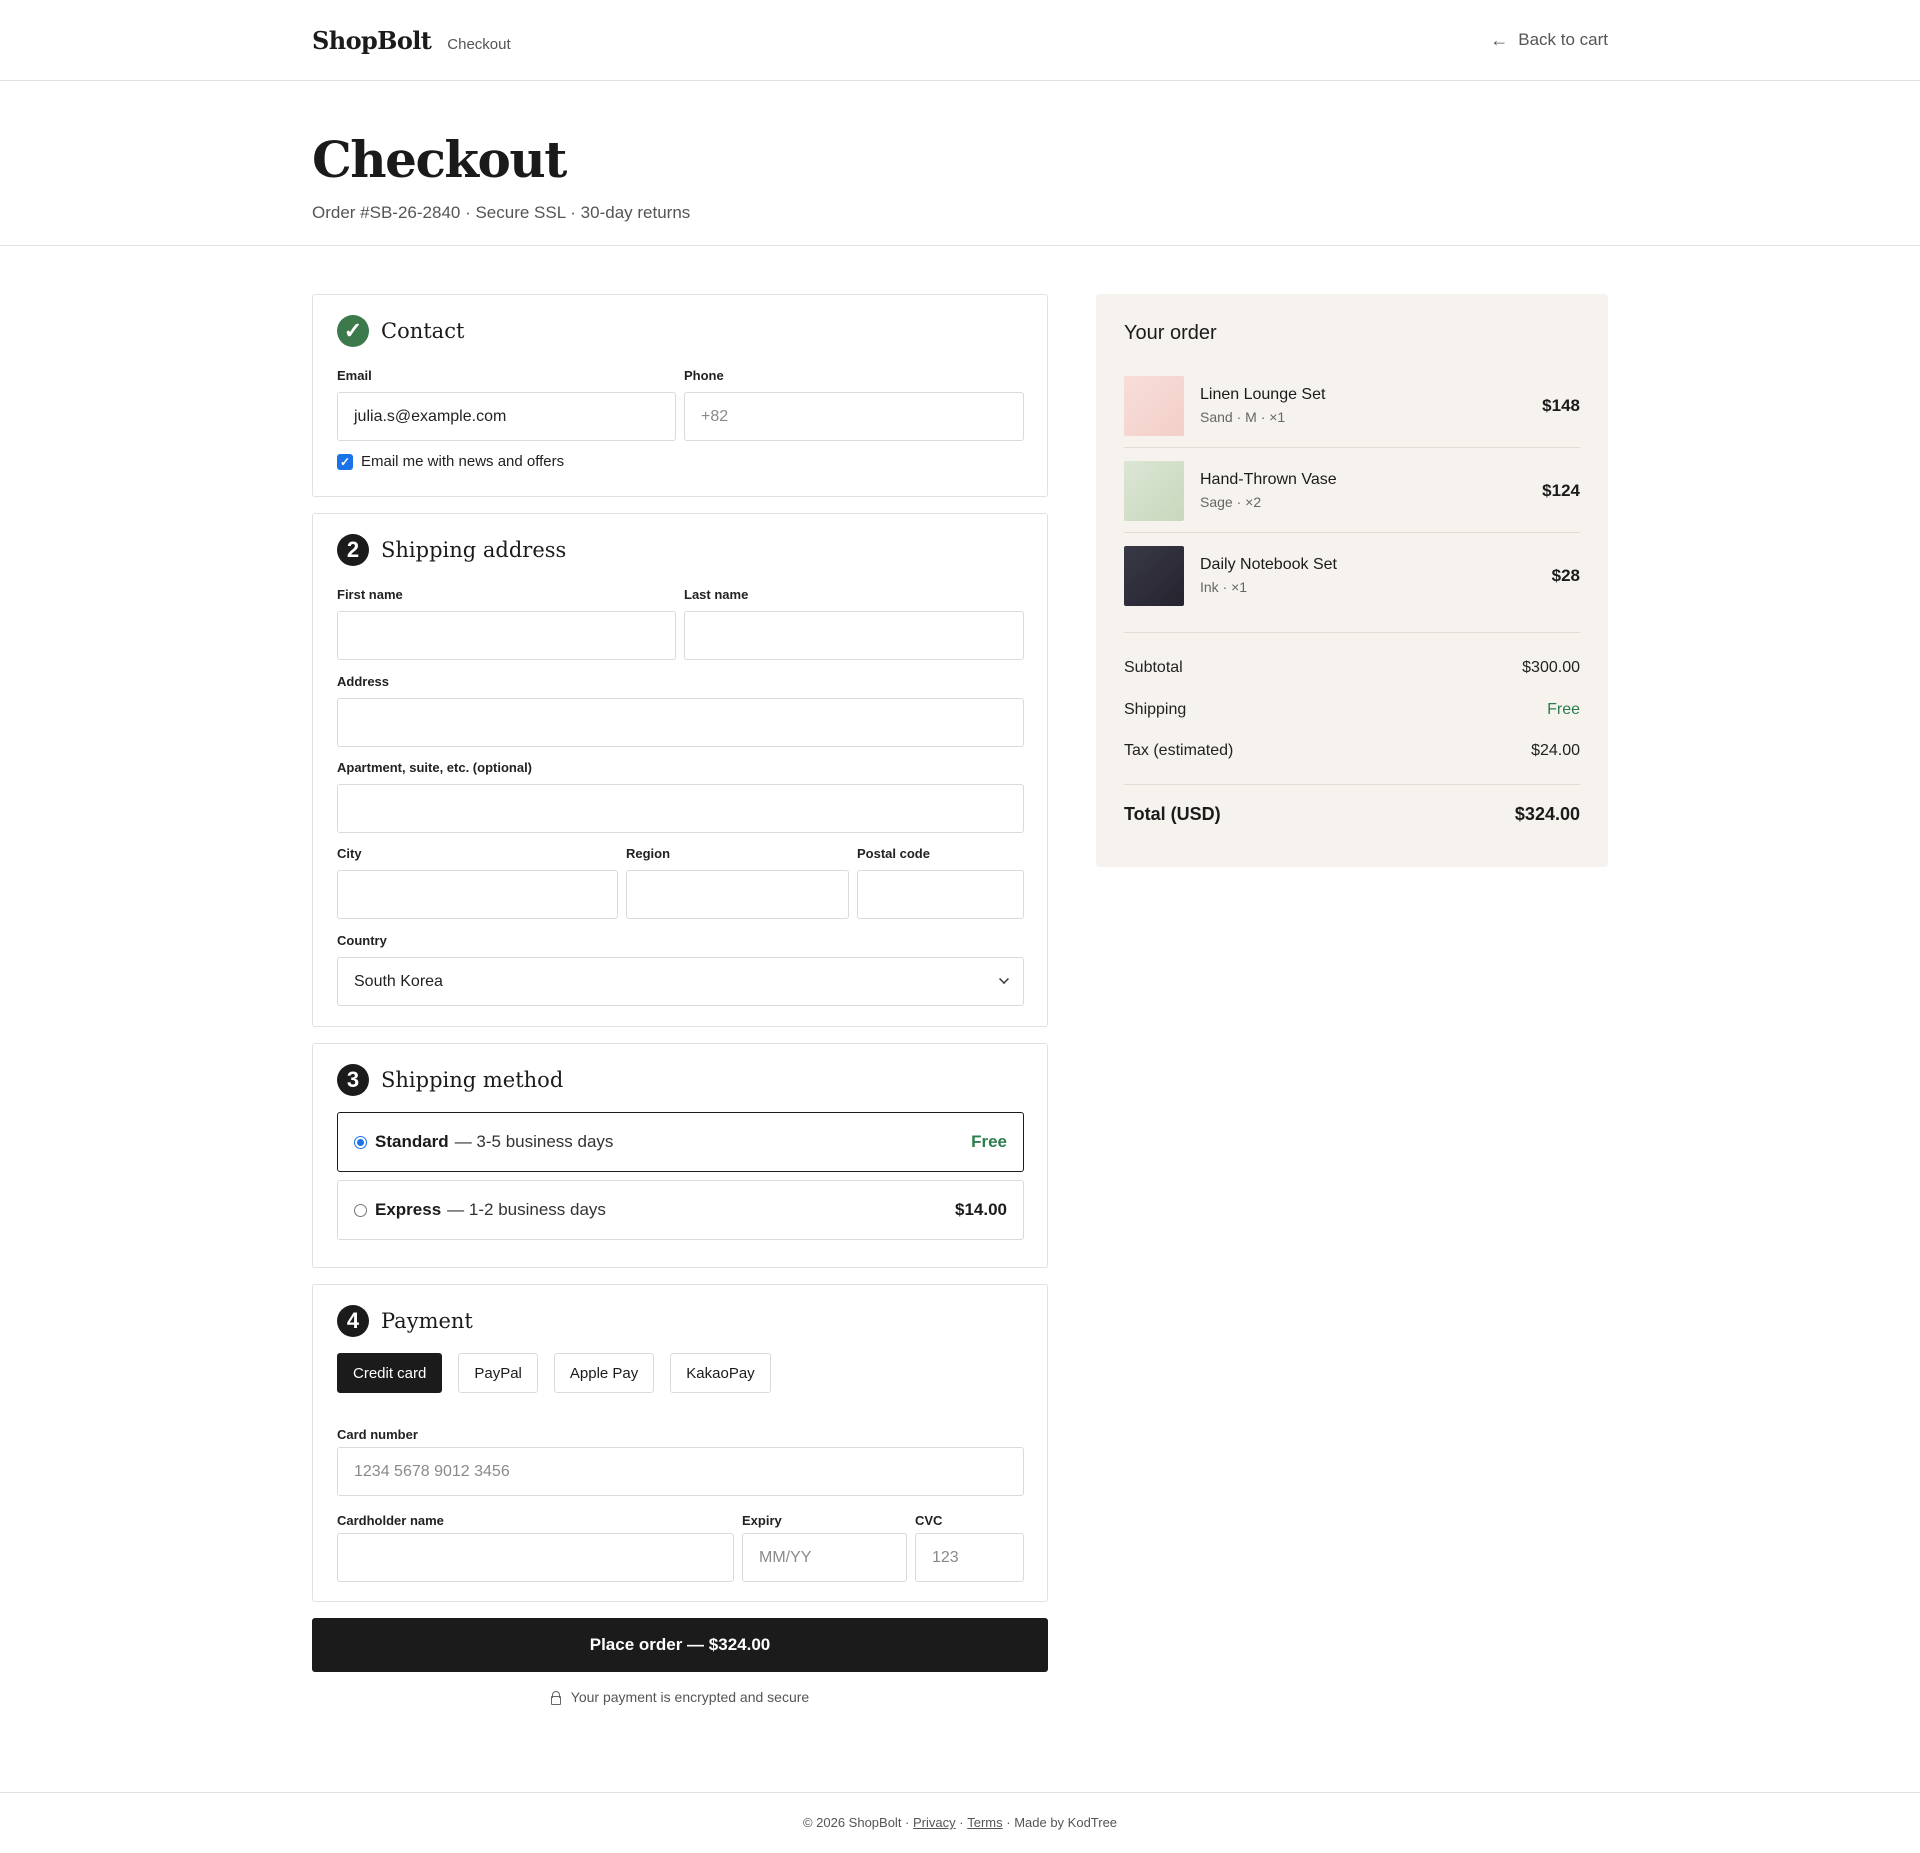 This screenshot has width=1920, height=1853. What do you see at coordinates (408, 1209) in the screenshot?
I see `shipping-option-name: Express` at bounding box center [408, 1209].